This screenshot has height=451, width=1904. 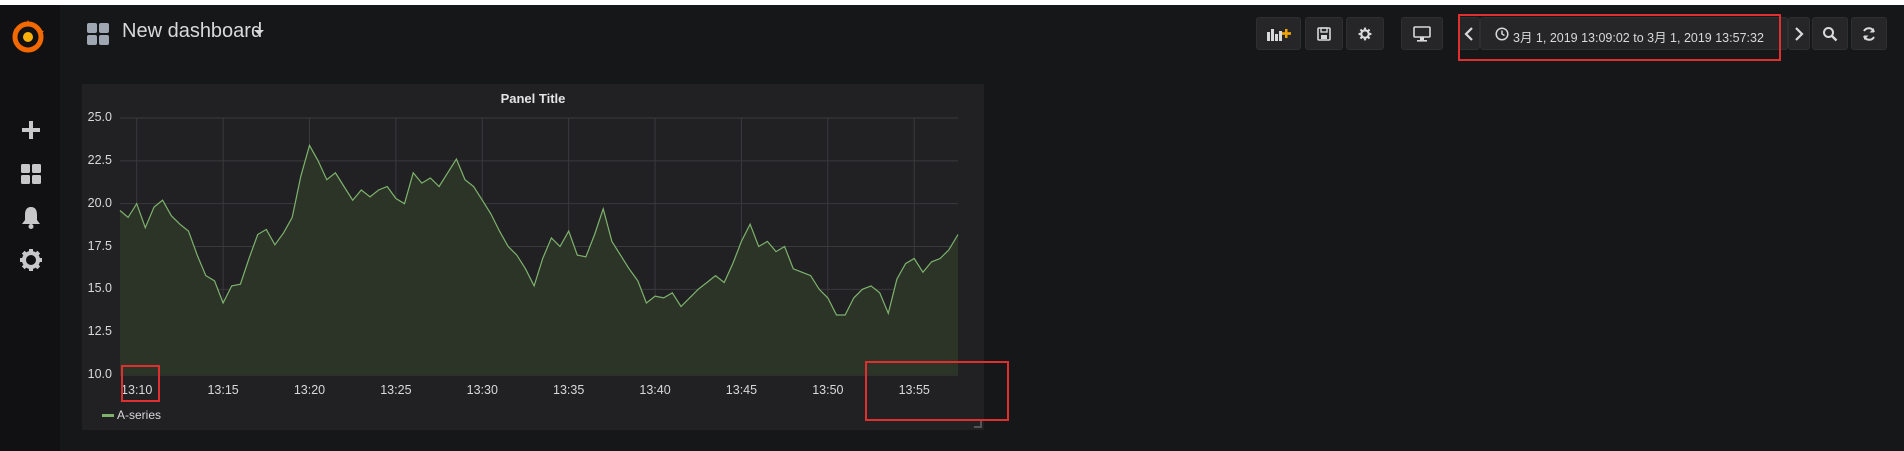 I want to click on save-icon, so click(x=1324, y=33).